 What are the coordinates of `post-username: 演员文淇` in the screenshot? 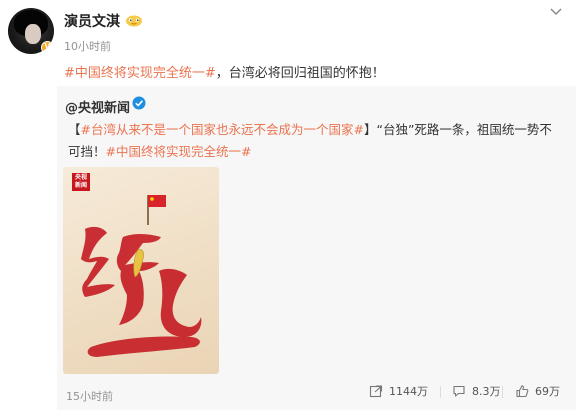 It's located at (92, 21).